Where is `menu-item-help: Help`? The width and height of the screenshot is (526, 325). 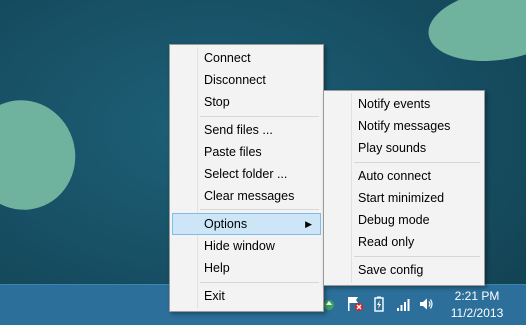
menu-item-help: Help is located at coordinates (246, 268).